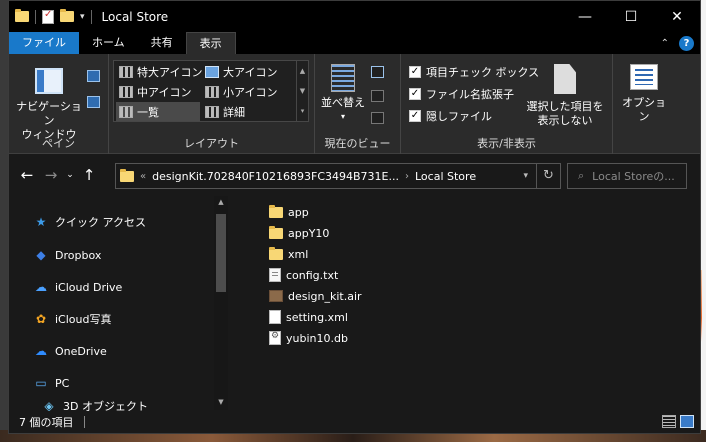  Describe the element at coordinates (377, 96) in the screenshot. I see `add-columns-icon` at that location.